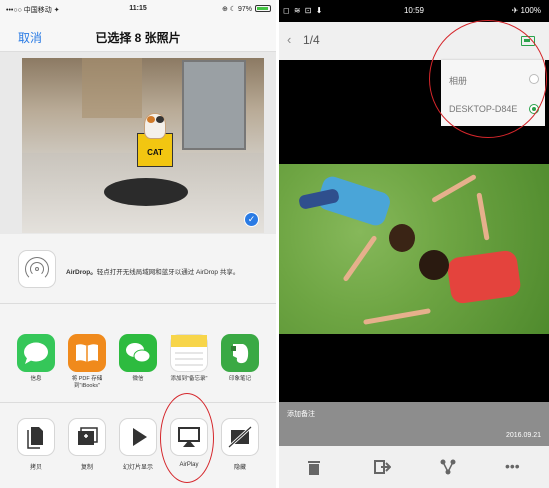  I want to click on share-app-notes: 添加到"备忘录", so click(189, 358).